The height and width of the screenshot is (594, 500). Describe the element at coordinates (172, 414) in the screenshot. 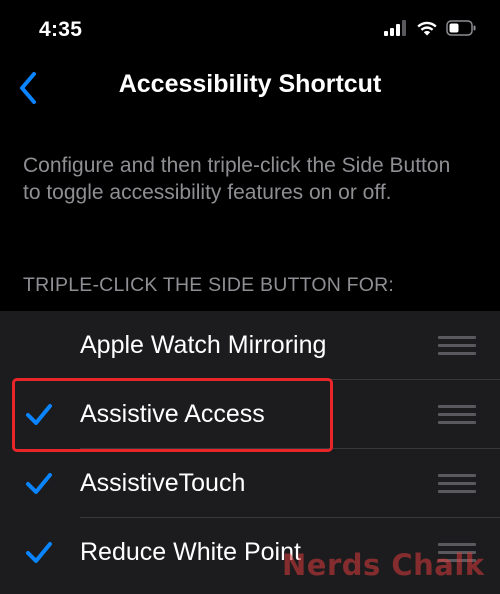

I see `feature-label: Assistive Access` at that location.